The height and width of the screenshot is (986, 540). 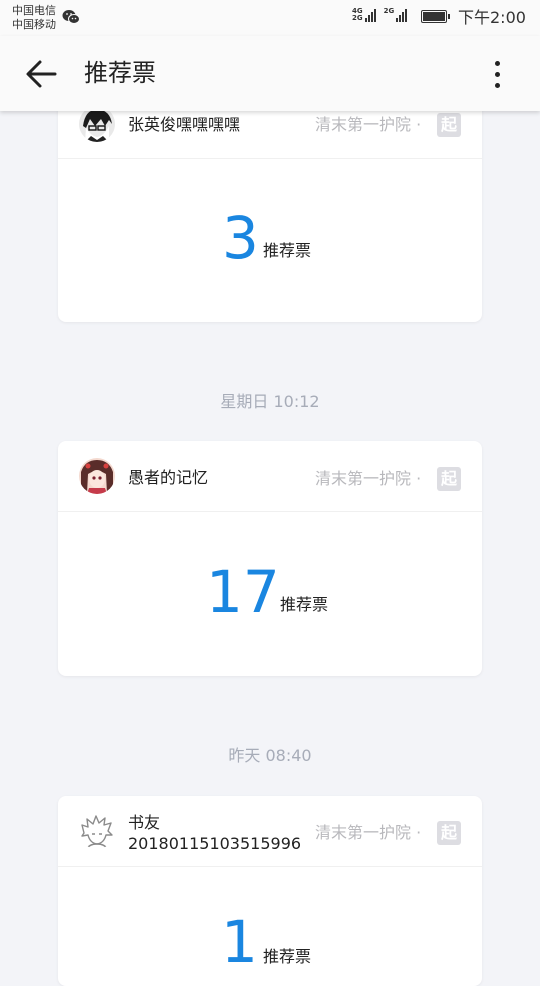 I want to click on battery-icon, so click(x=435, y=16).